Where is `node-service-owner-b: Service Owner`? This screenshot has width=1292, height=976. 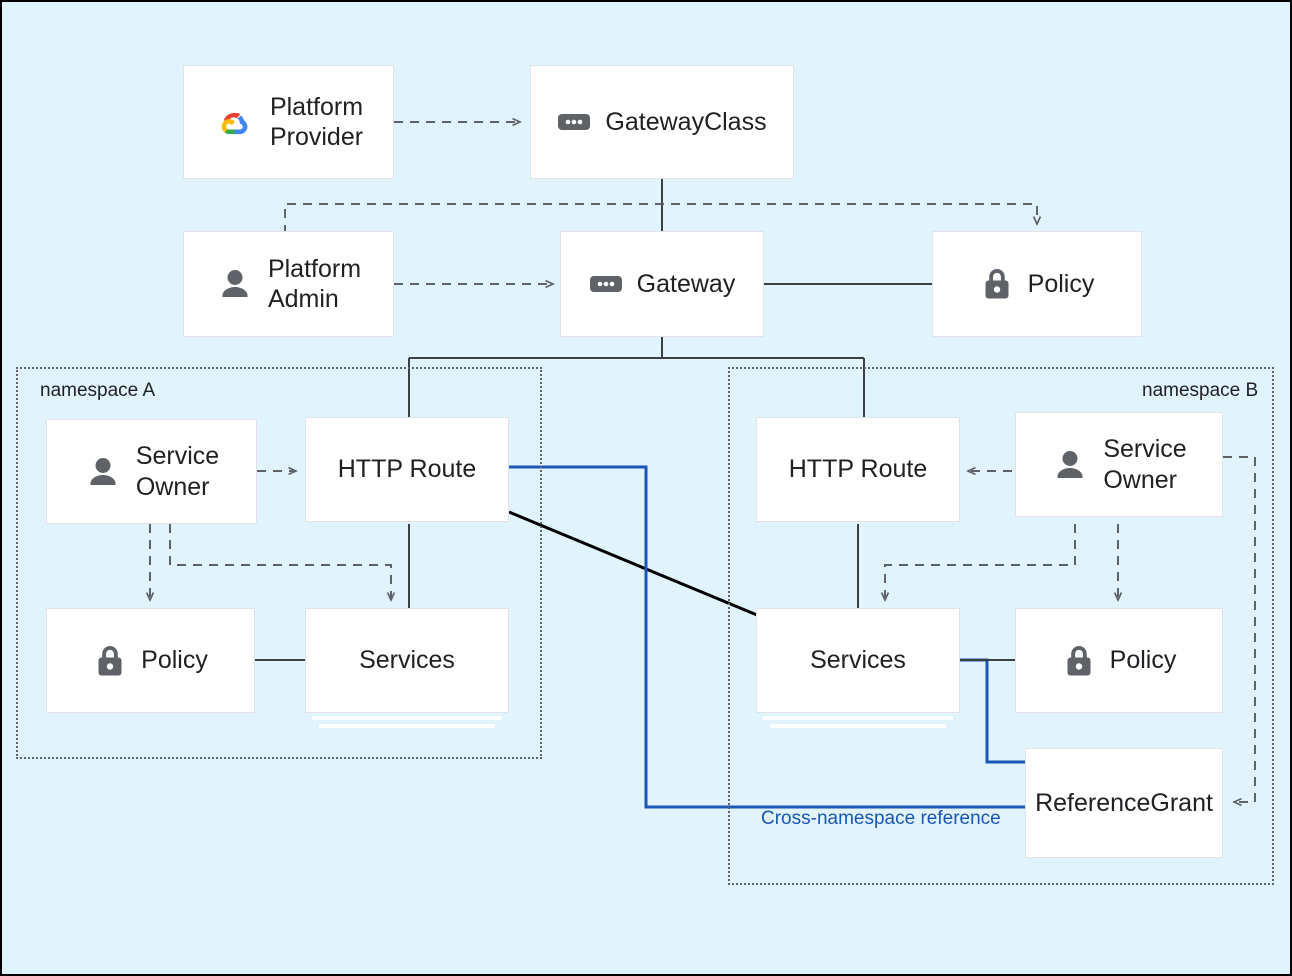
node-service-owner-b: Service Owner is located at coordinates (1119, 464).